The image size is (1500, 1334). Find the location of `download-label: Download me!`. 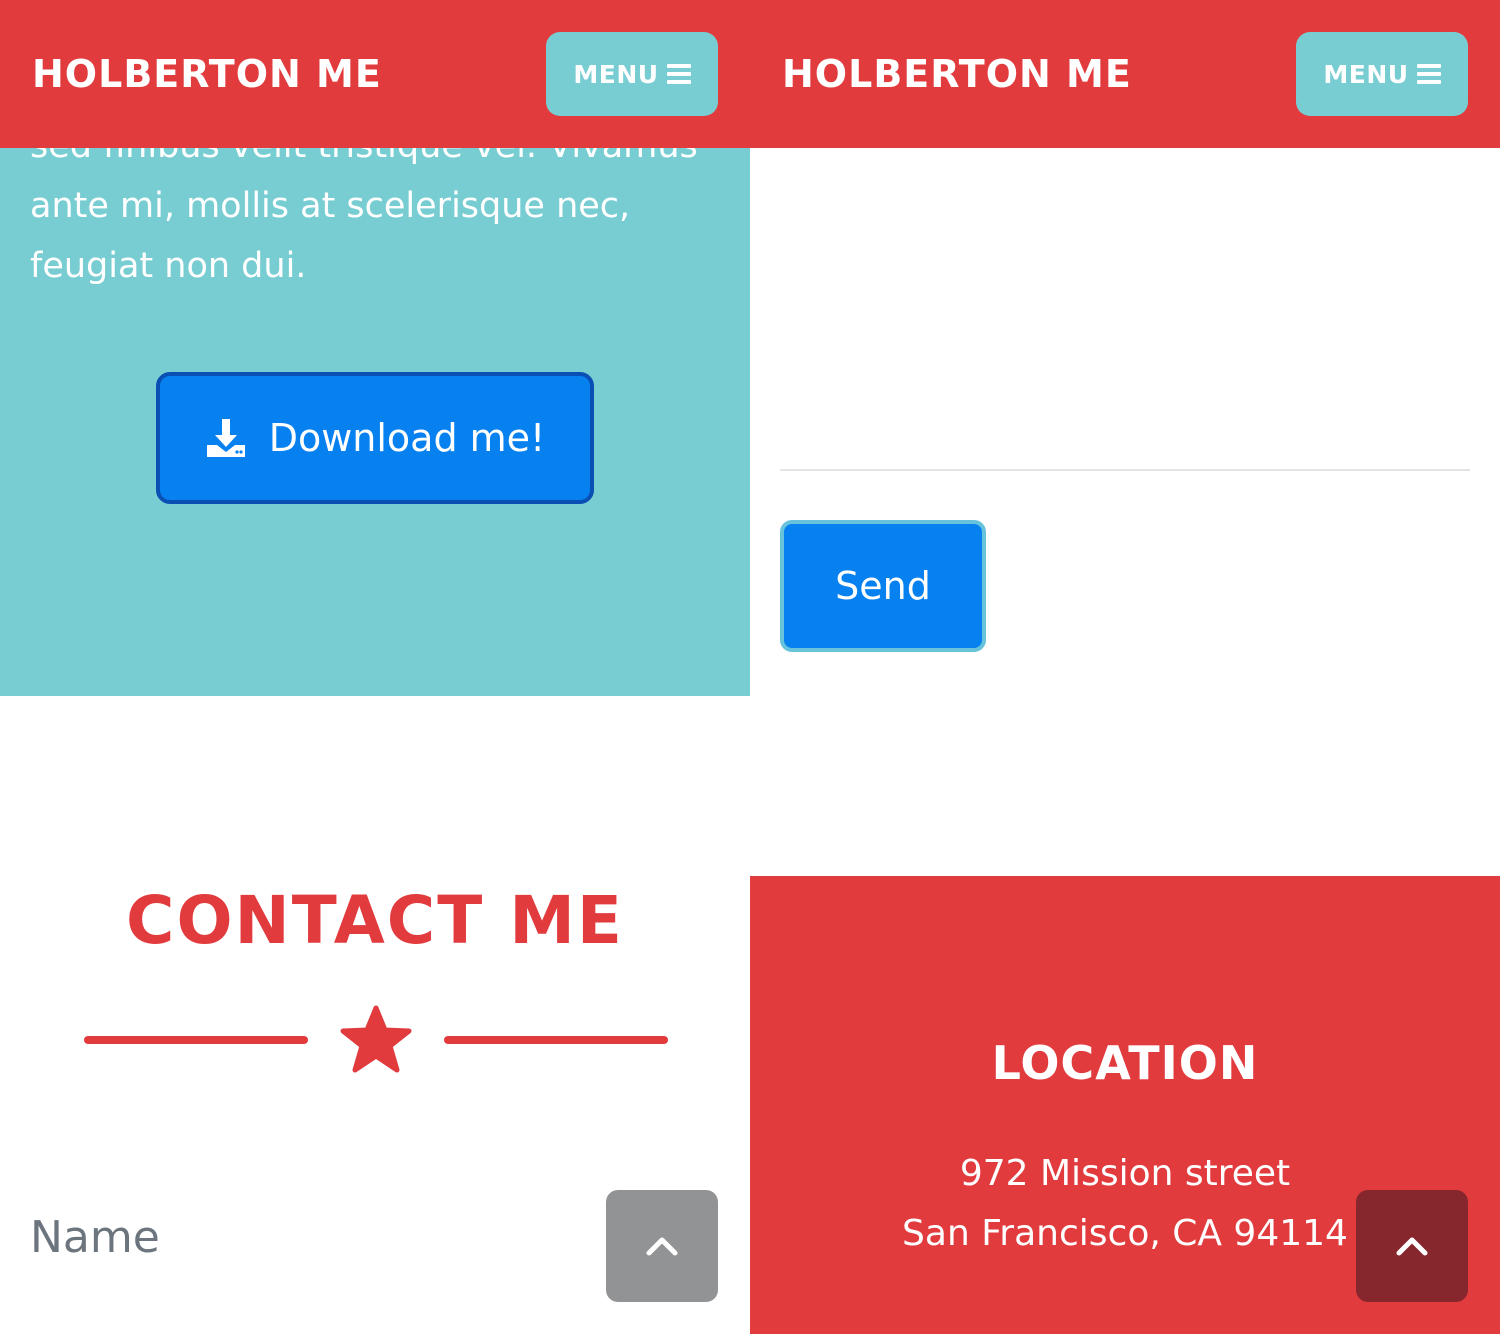

download-label: Download me! is located at coordinates (407, 438).